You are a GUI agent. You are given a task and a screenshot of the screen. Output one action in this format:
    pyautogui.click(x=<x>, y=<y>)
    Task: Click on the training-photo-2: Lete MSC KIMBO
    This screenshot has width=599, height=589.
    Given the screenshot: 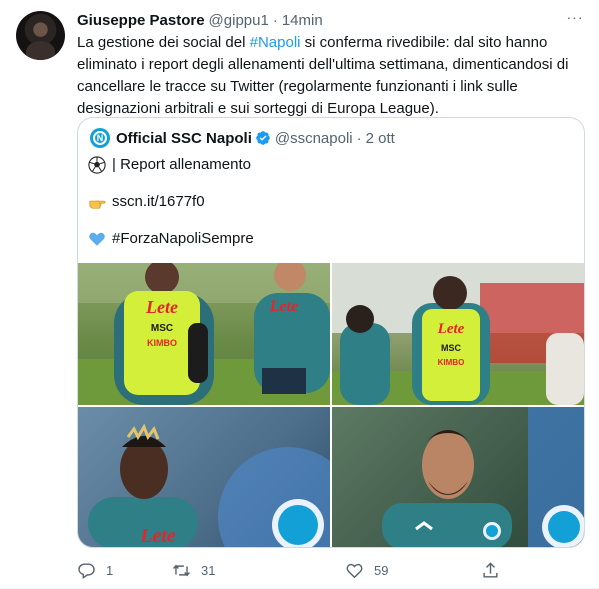 What is the action you would take?
    pyautogui.click(x=458, y=334)
    